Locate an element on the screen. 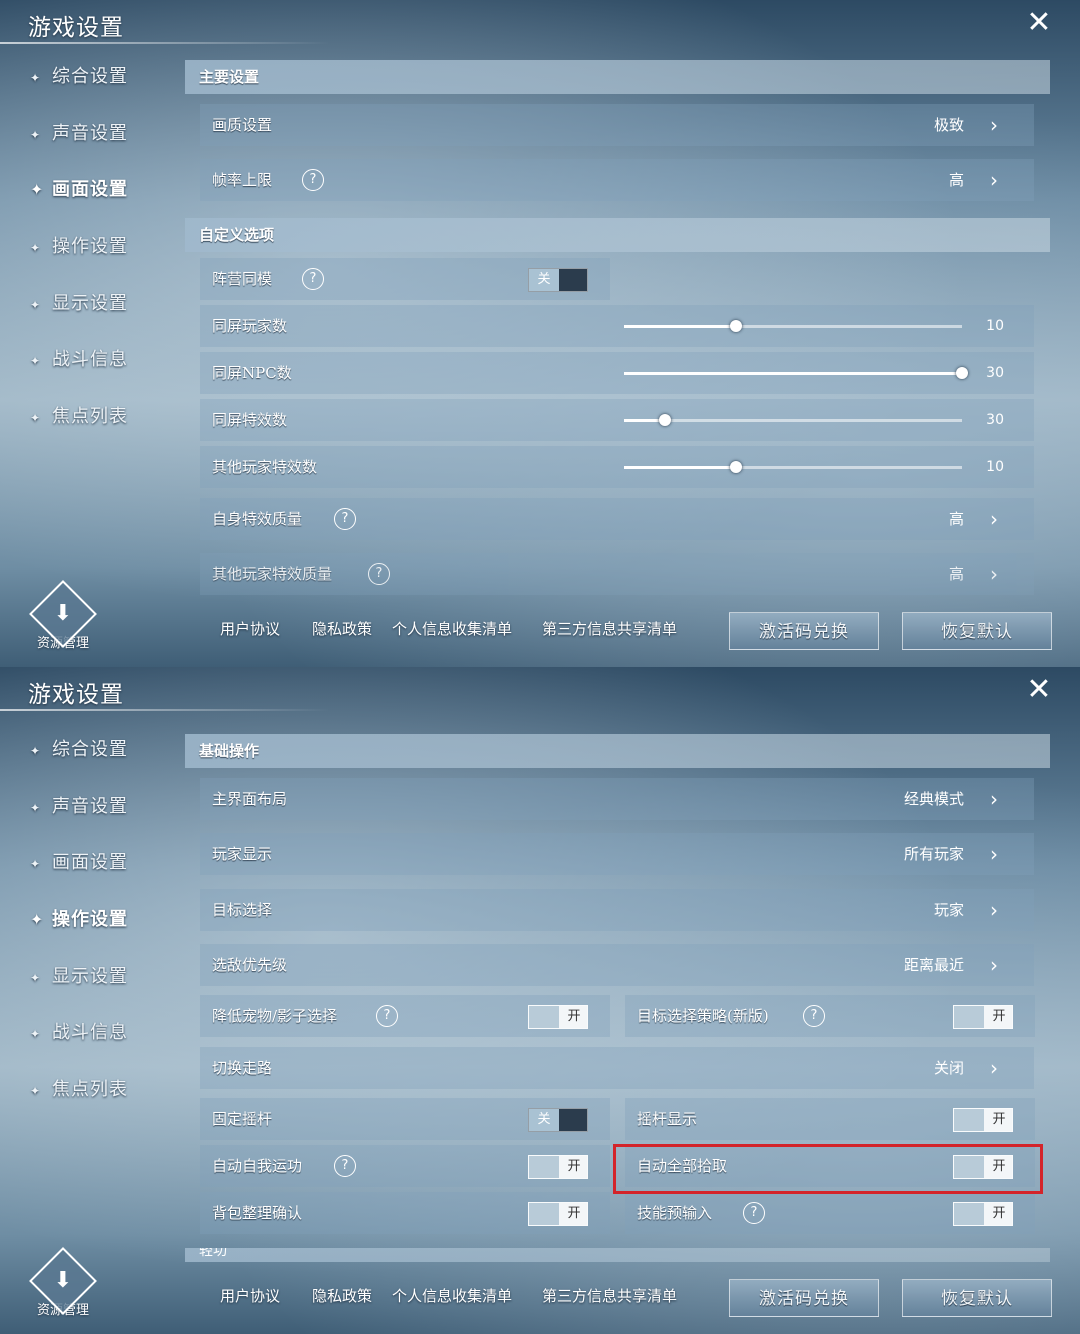 Image resolution: width=1080 pixels, height=1334 pixels. setting-row-auto-exercise: 自动自我运功 ? 开 is located at coordinates (405, 1166).